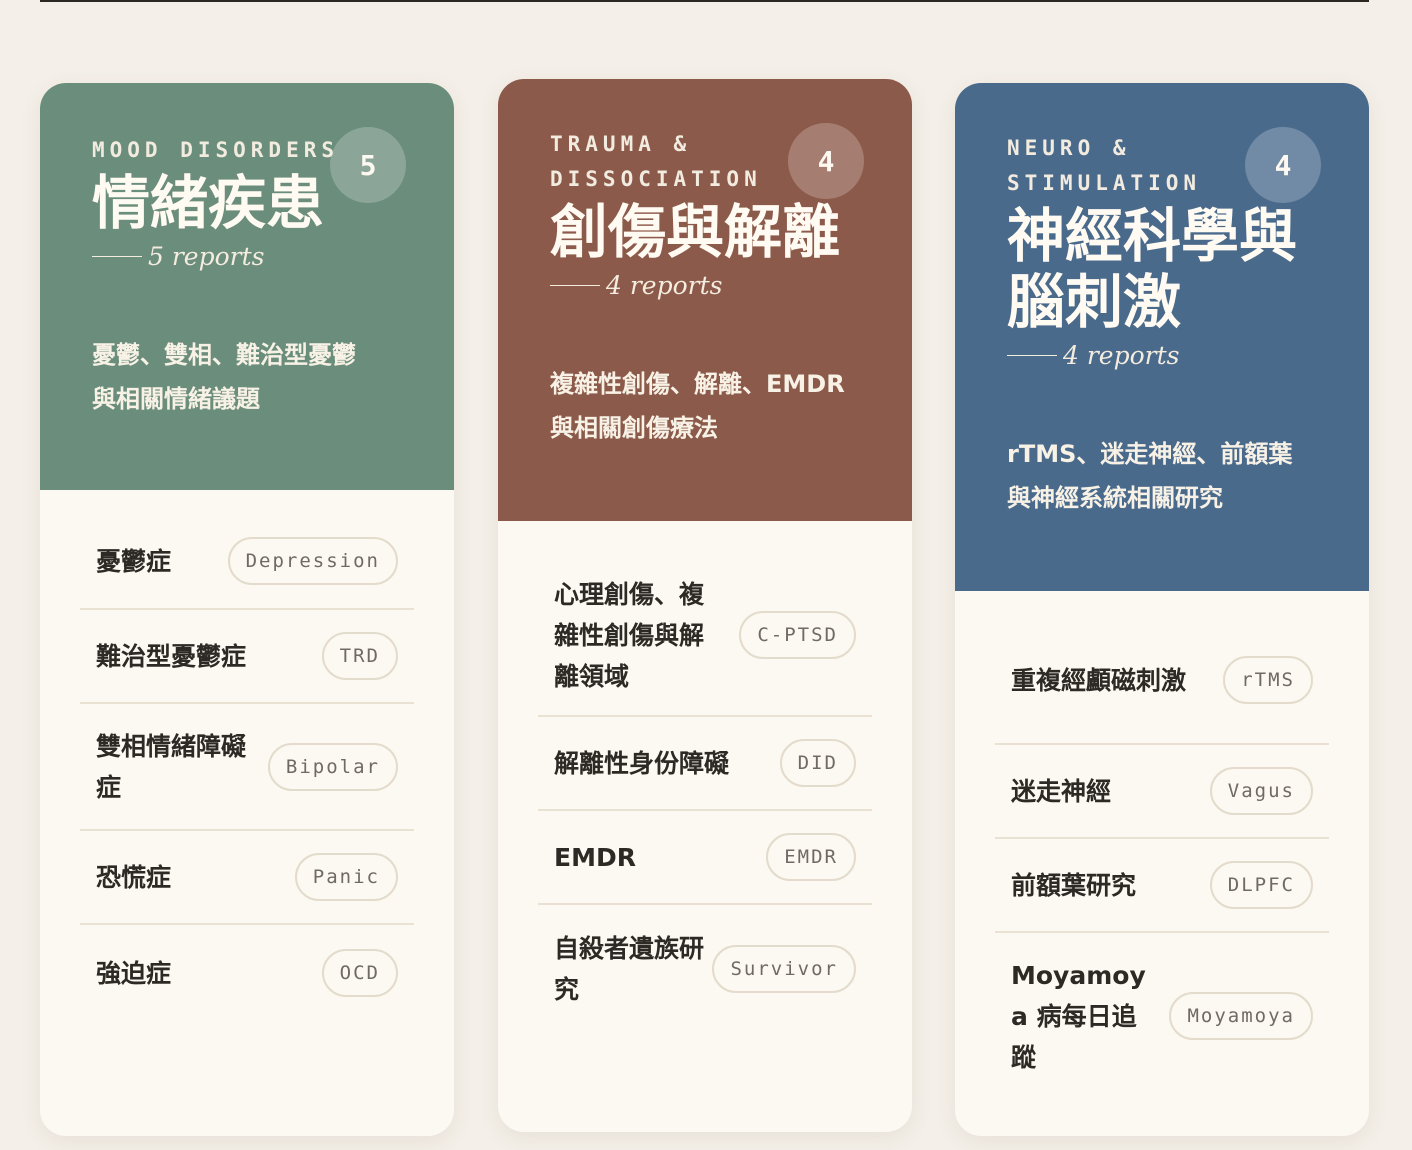 The image size is (1412, 1150). Describe the element at coordinates (1268, 680) in the screenshot. I see `topic-tag: rTMS` at that location.